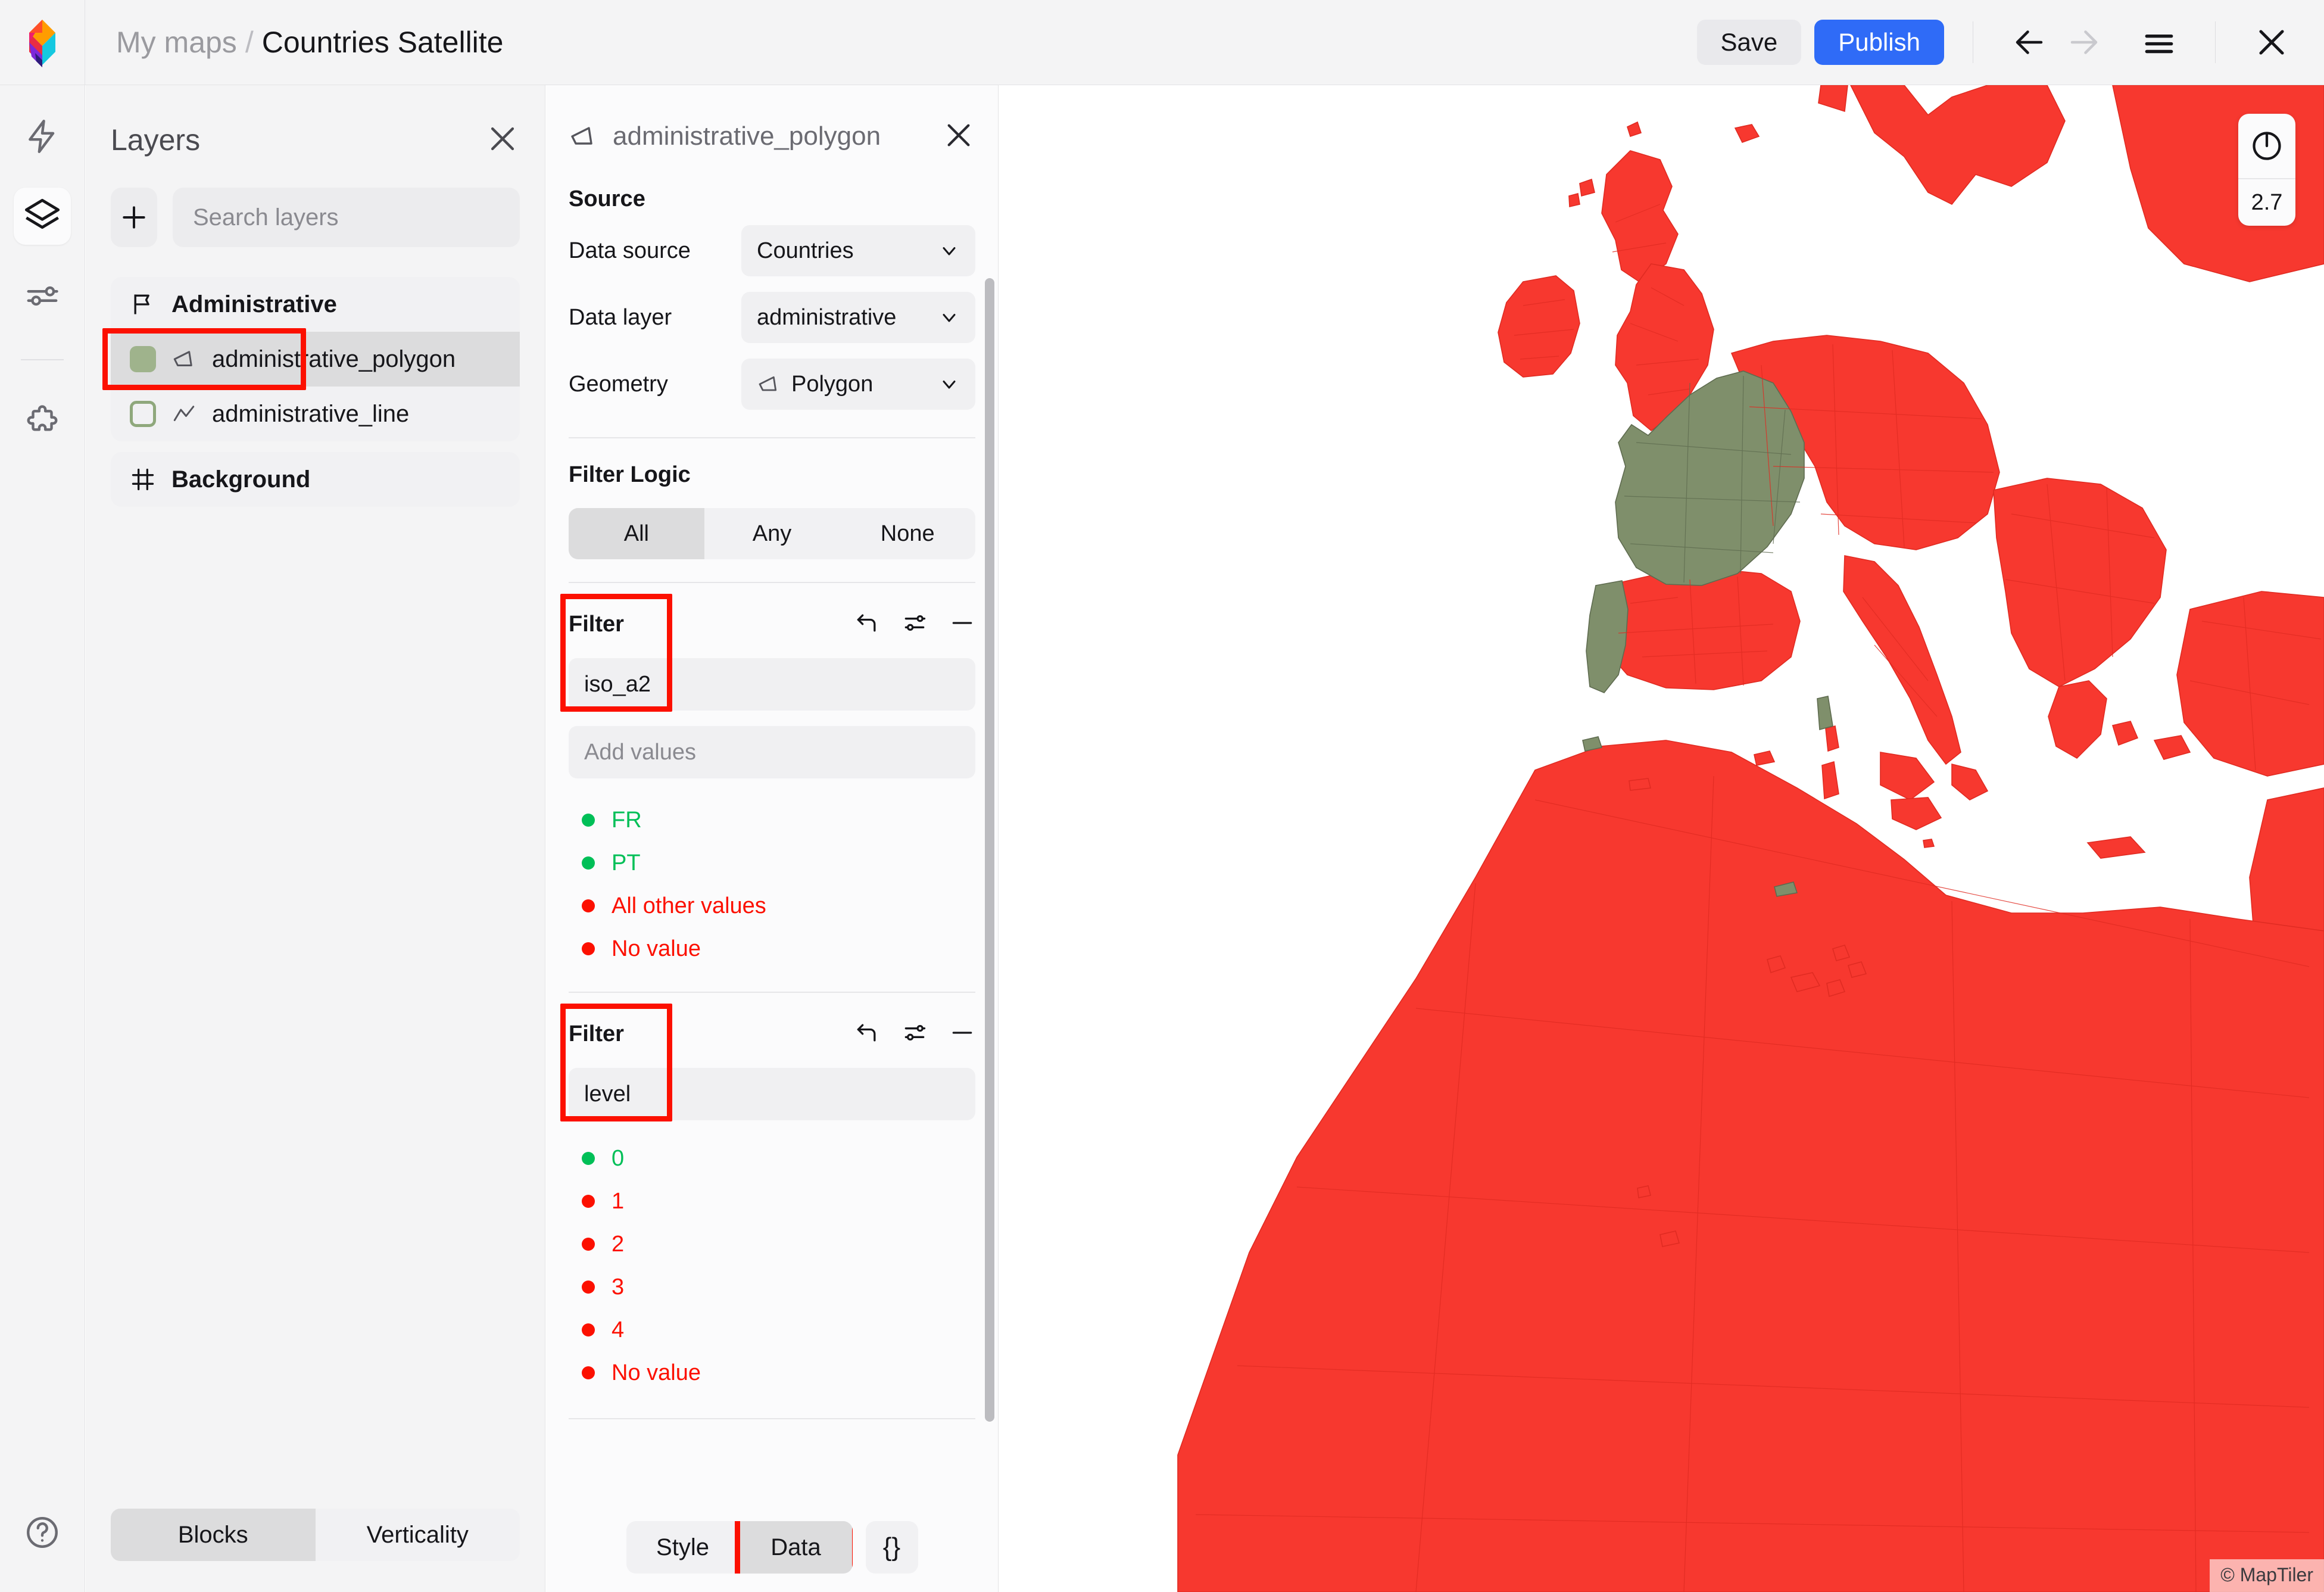  What do you see at coordinates (309, 42) in the screenshot?
I see `breadcrumb: My maps / Countries Satellite` at bounding box center [309, 42].